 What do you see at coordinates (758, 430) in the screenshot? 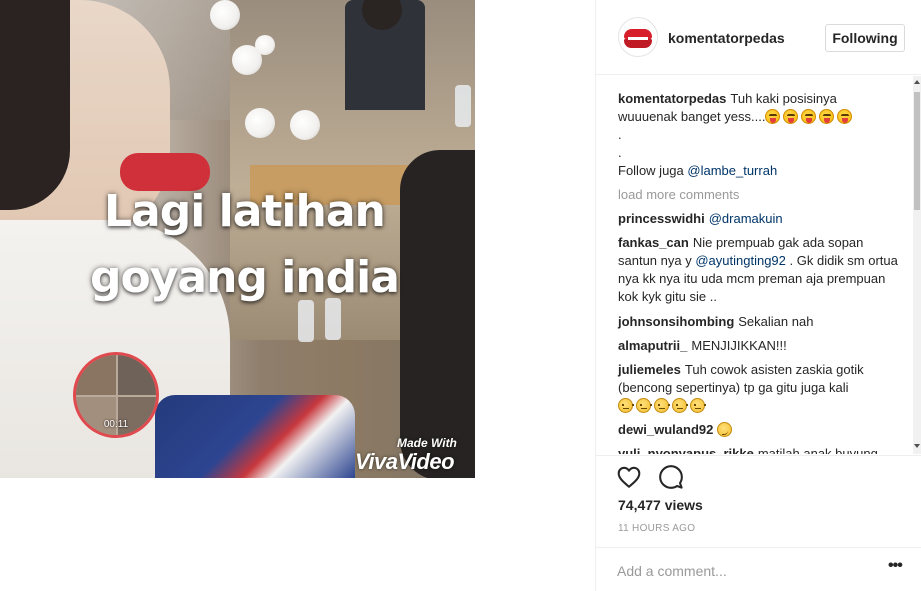
I see `list-item: dewi_wuland92` at bounding box center [758, 430].